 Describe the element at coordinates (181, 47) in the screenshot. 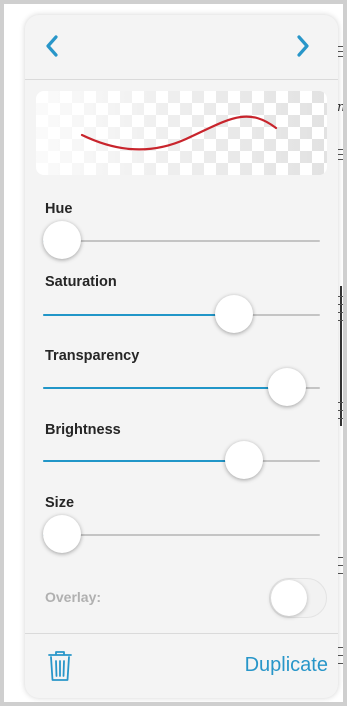

I see `panel-nav-bar` at that location.